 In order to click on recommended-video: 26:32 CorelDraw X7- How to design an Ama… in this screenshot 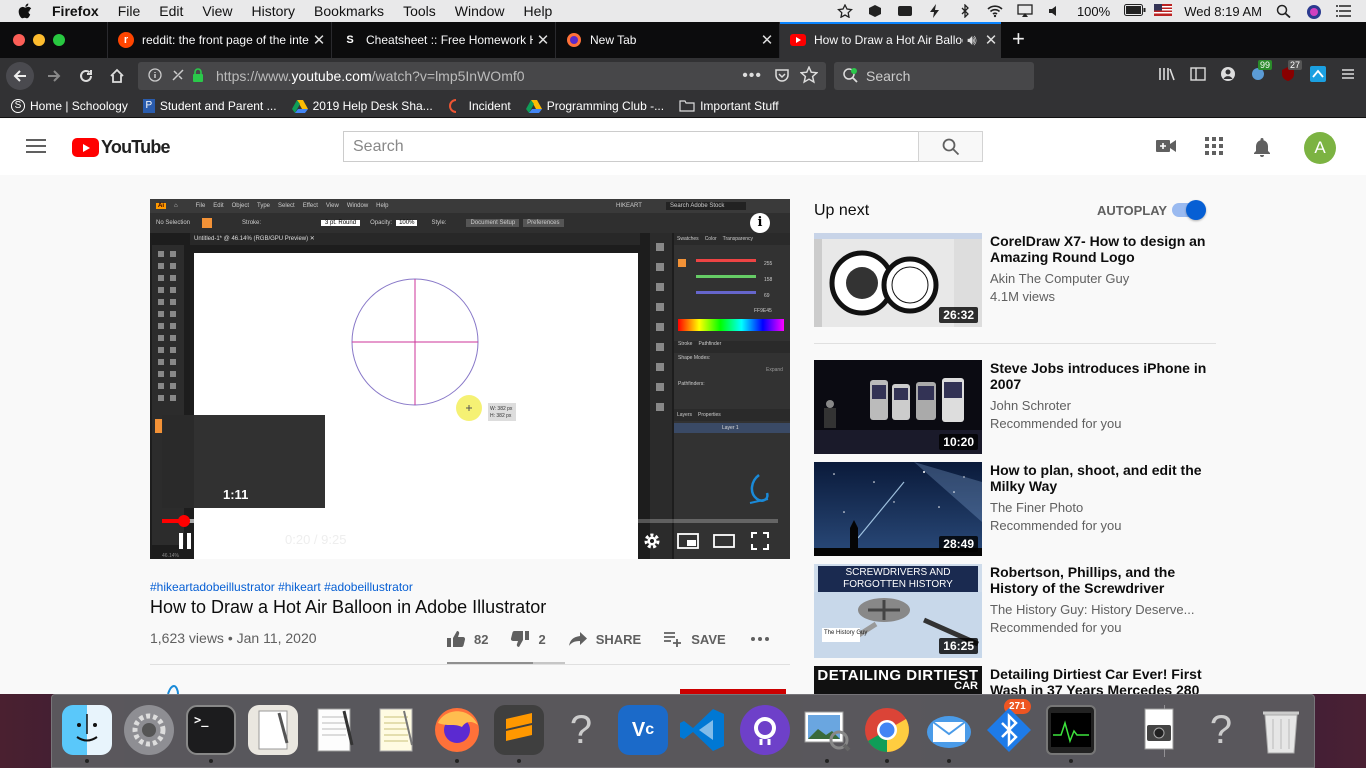, I will do `click(1014, 281)`.